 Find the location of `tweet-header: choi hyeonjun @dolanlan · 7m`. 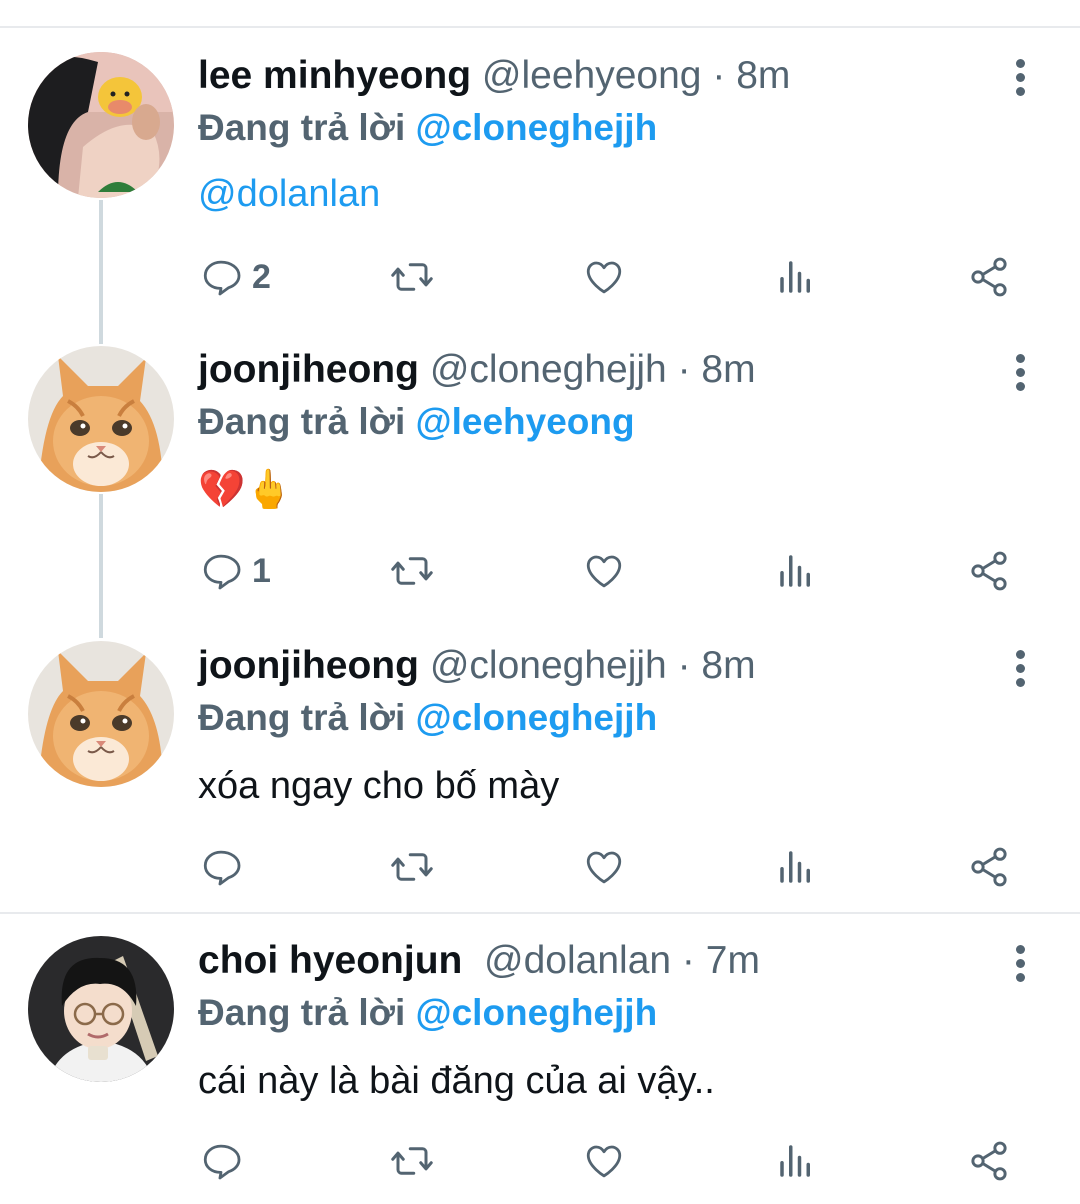

tweet-header: choi hyeonjun @dolanlan · 7m is located at coordinates (479, 961).